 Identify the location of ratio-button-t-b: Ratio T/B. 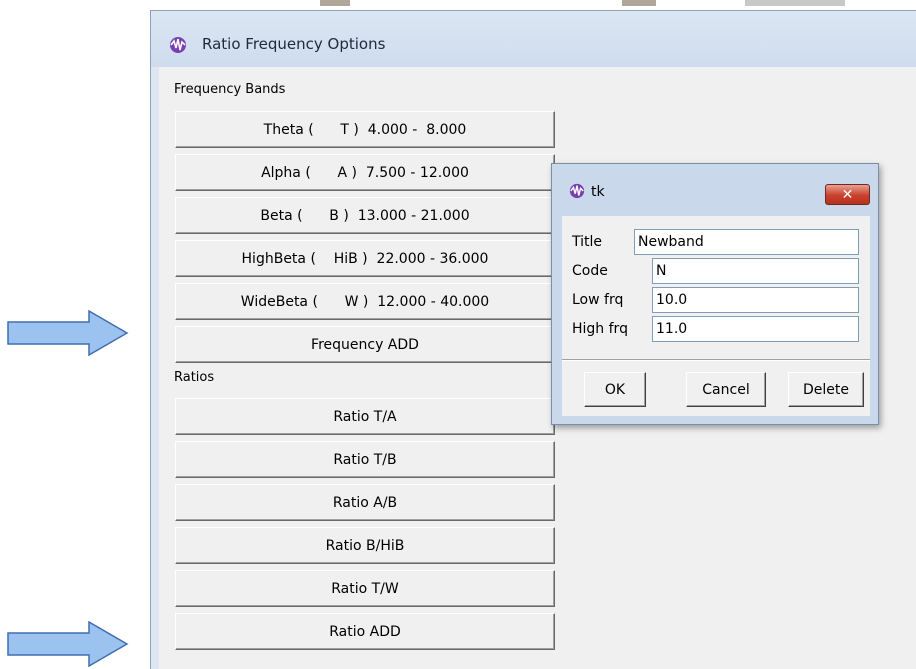
(365, 459).